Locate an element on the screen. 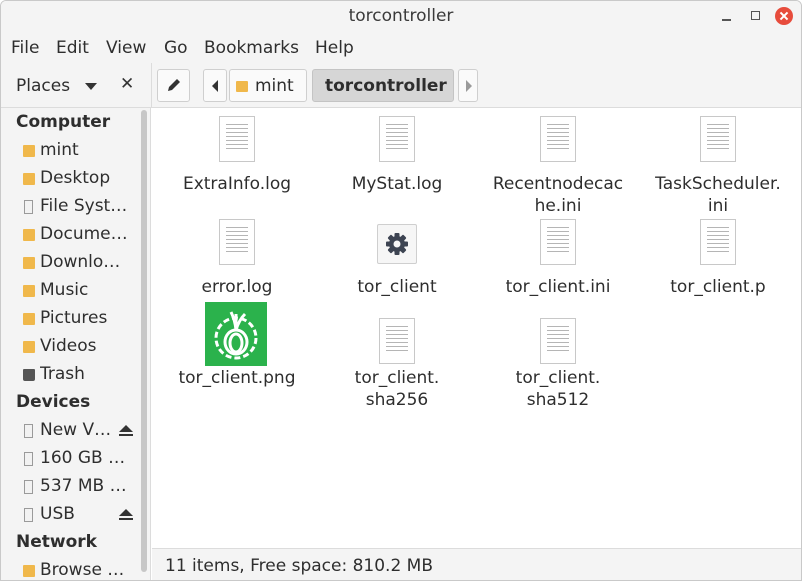 The image size is (802, 581). places-dropdown-label: Places is located at coordinates (43, 86).